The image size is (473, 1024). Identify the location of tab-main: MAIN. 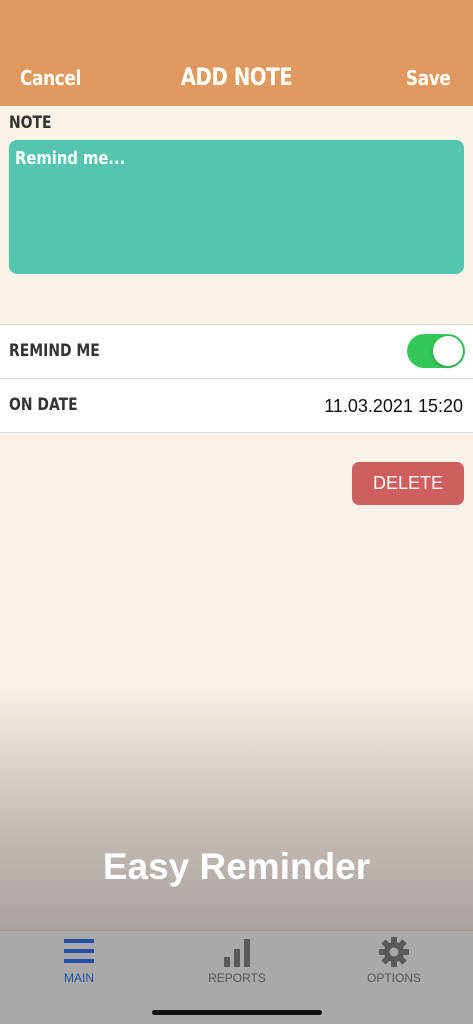
(79, 961).